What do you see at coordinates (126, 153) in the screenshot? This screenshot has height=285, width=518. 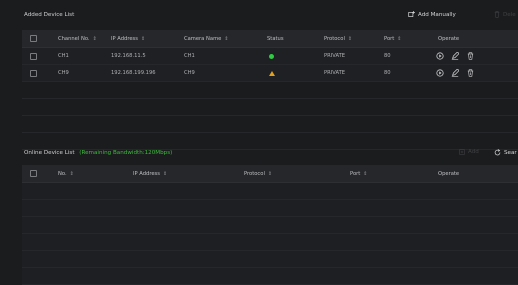 I see `bandwidth-label: (Remaining Bandwidth:120Mbps)` at bounding box center [126, 153].